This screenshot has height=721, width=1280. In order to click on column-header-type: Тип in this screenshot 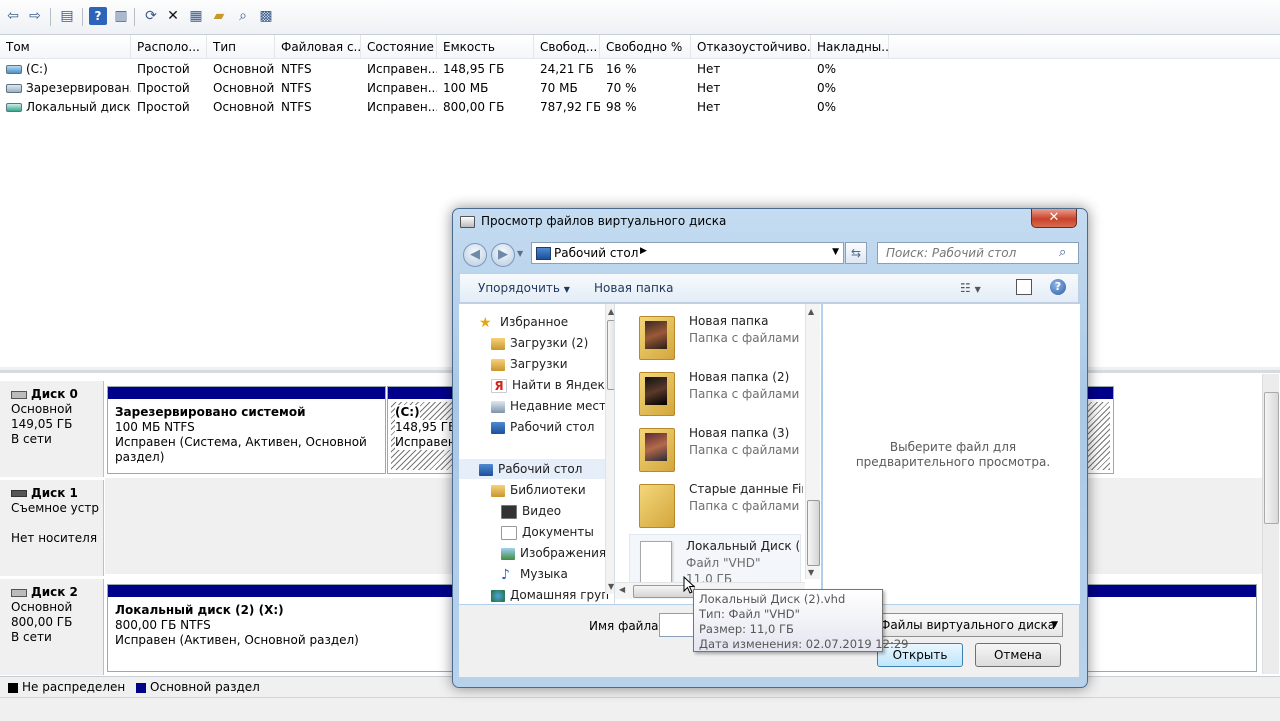, I will do `click(241, 47)`.